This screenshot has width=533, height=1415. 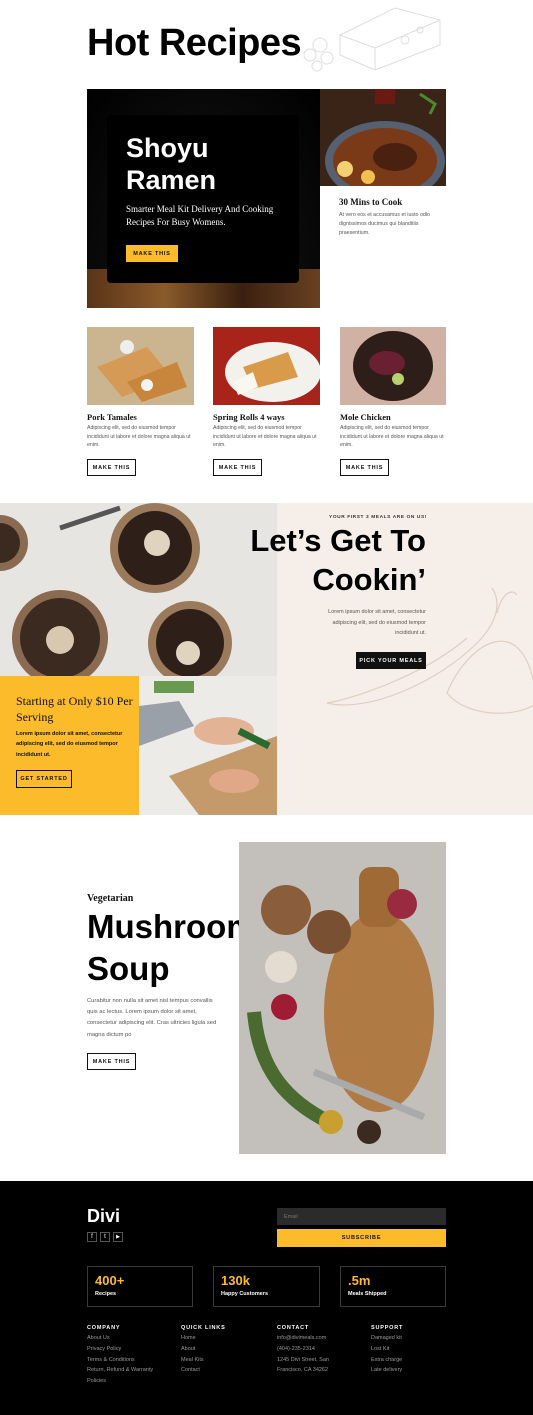 What do you see at coordinates (303, 1370) in the screenshot?
I see `footer-link: Francisco, CA 34262` at bounding box center [303, 1370].